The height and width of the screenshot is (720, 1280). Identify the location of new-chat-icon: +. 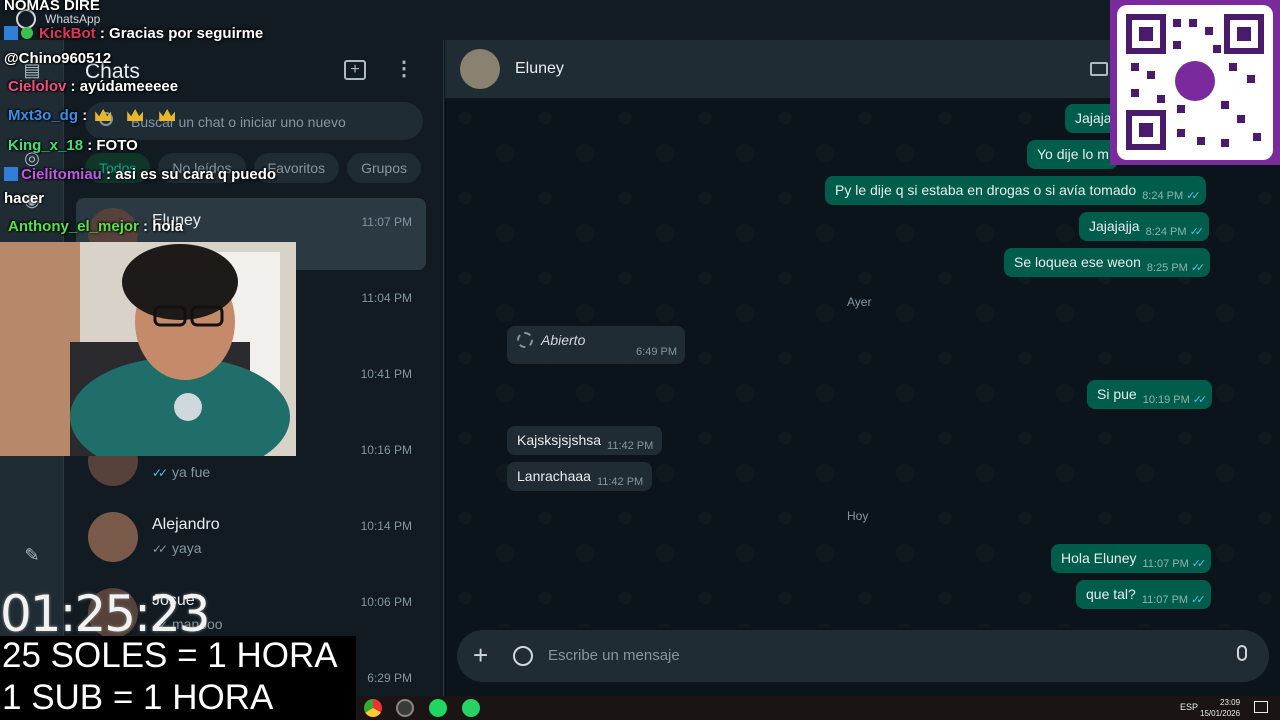
(355, 70).